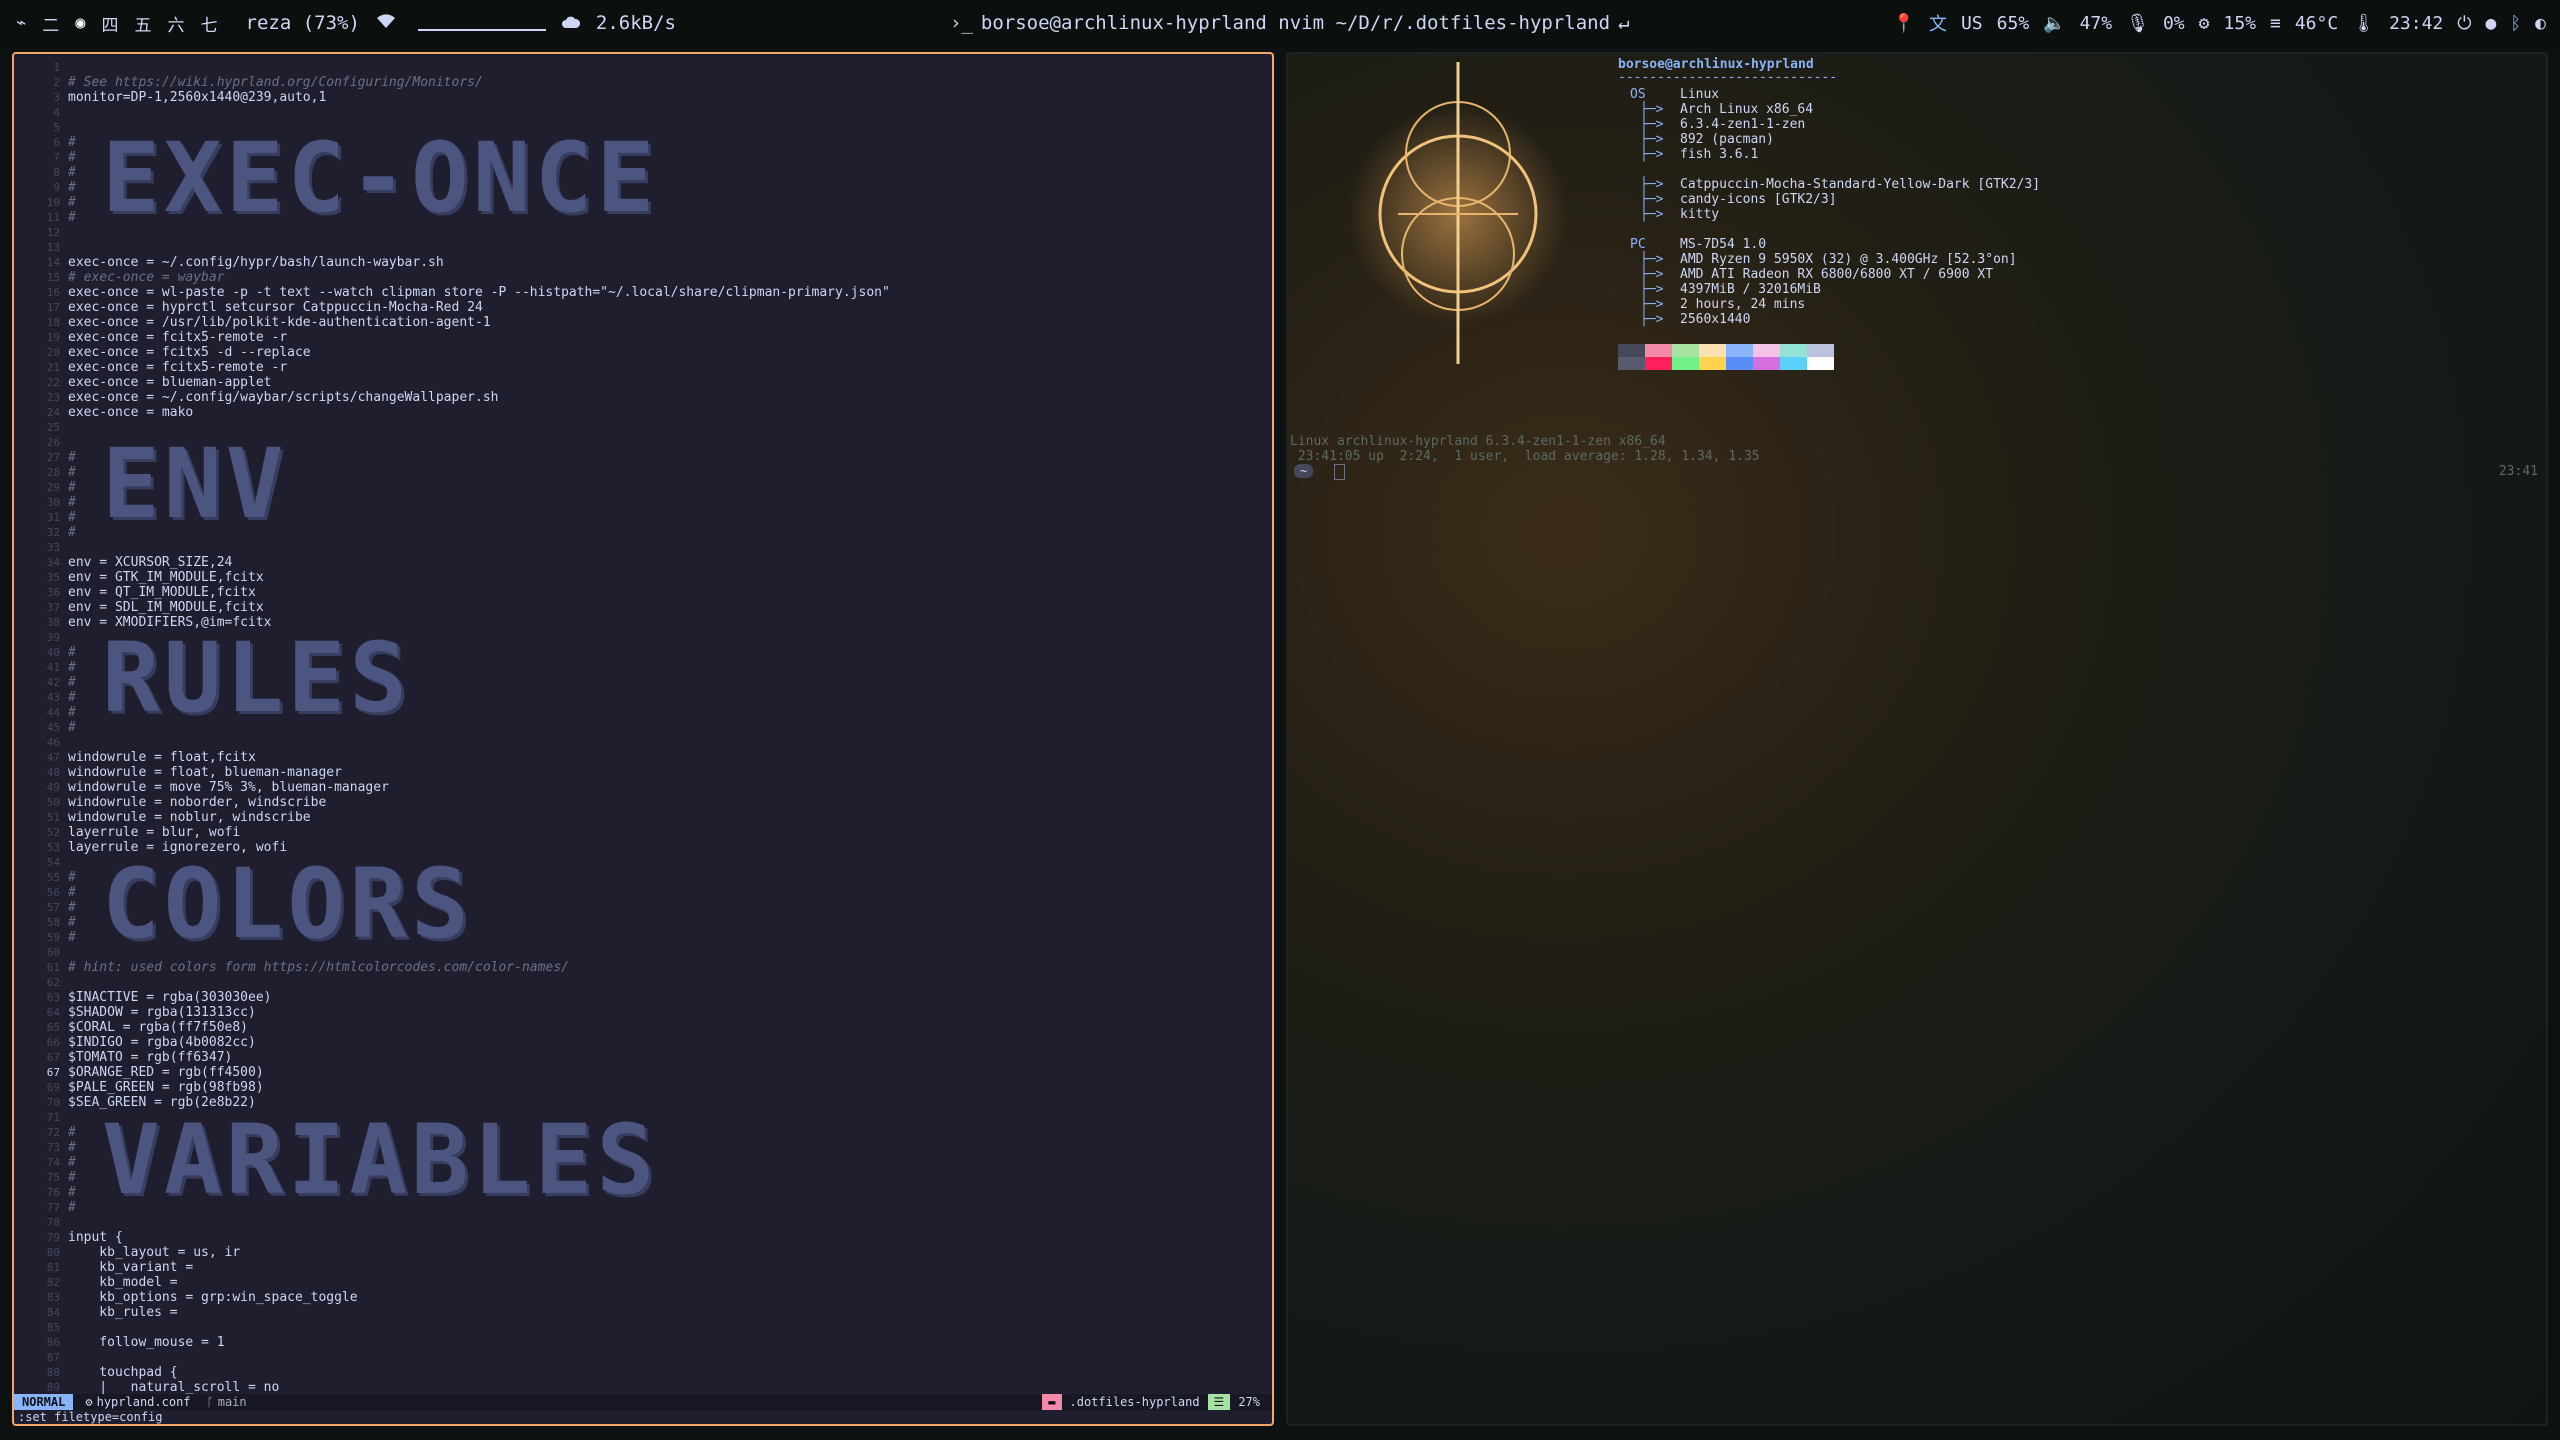  What do you see at coordinates (53, 1057) in the screenshot?
I see `line-number: 67` at bounding box center [53, 1057].